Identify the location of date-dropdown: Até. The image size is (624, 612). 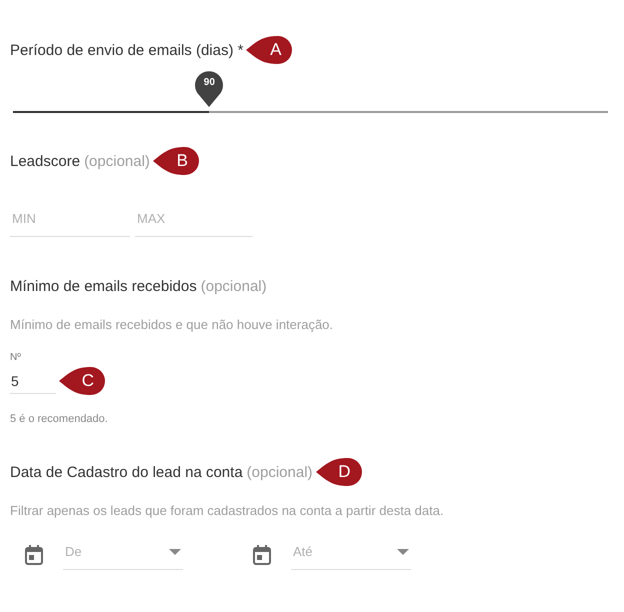
(351, 555).